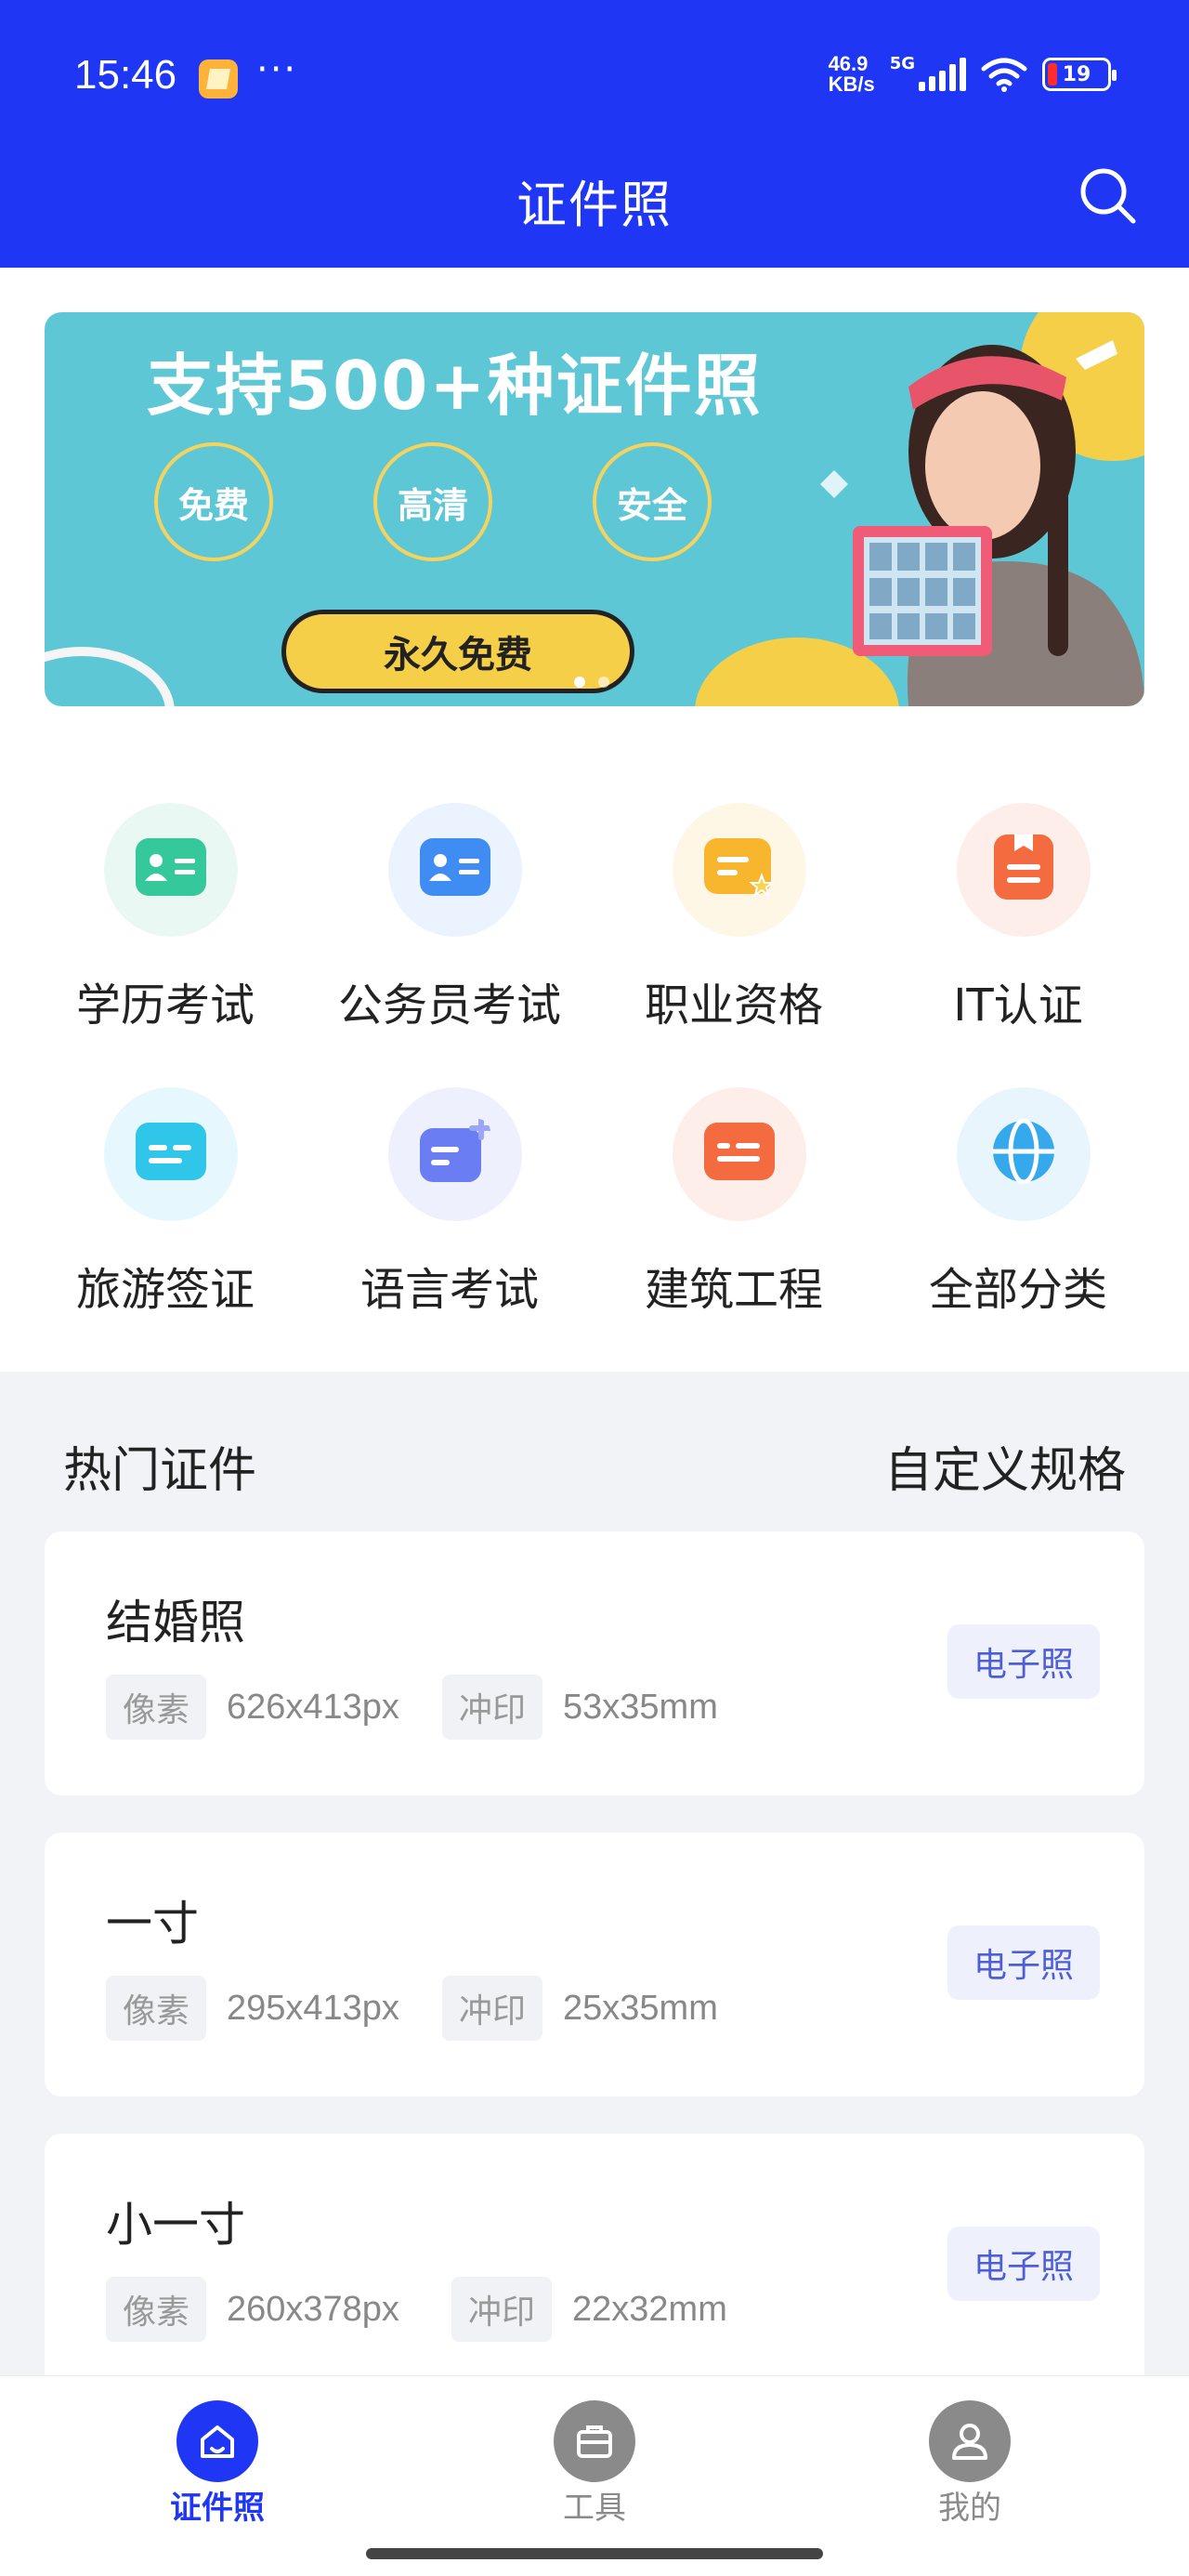 The height and width of the screenshot is (2576, 1189). I want to click on search-icon, so click(1108, 196).